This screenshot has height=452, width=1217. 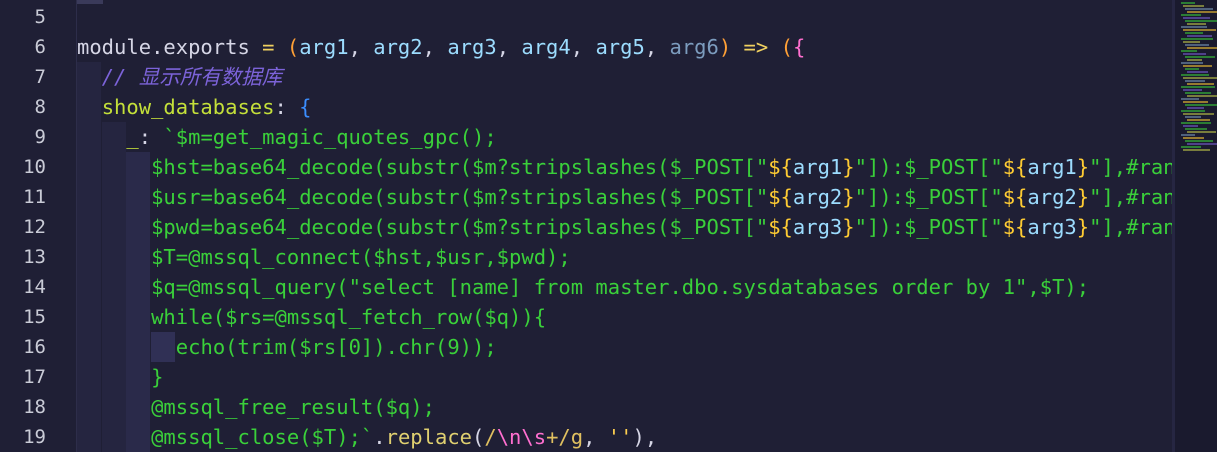 What do you see at coordinates (799, 47) in the screenshot?
I see `code-token: {` at bounding box center [799, 47].